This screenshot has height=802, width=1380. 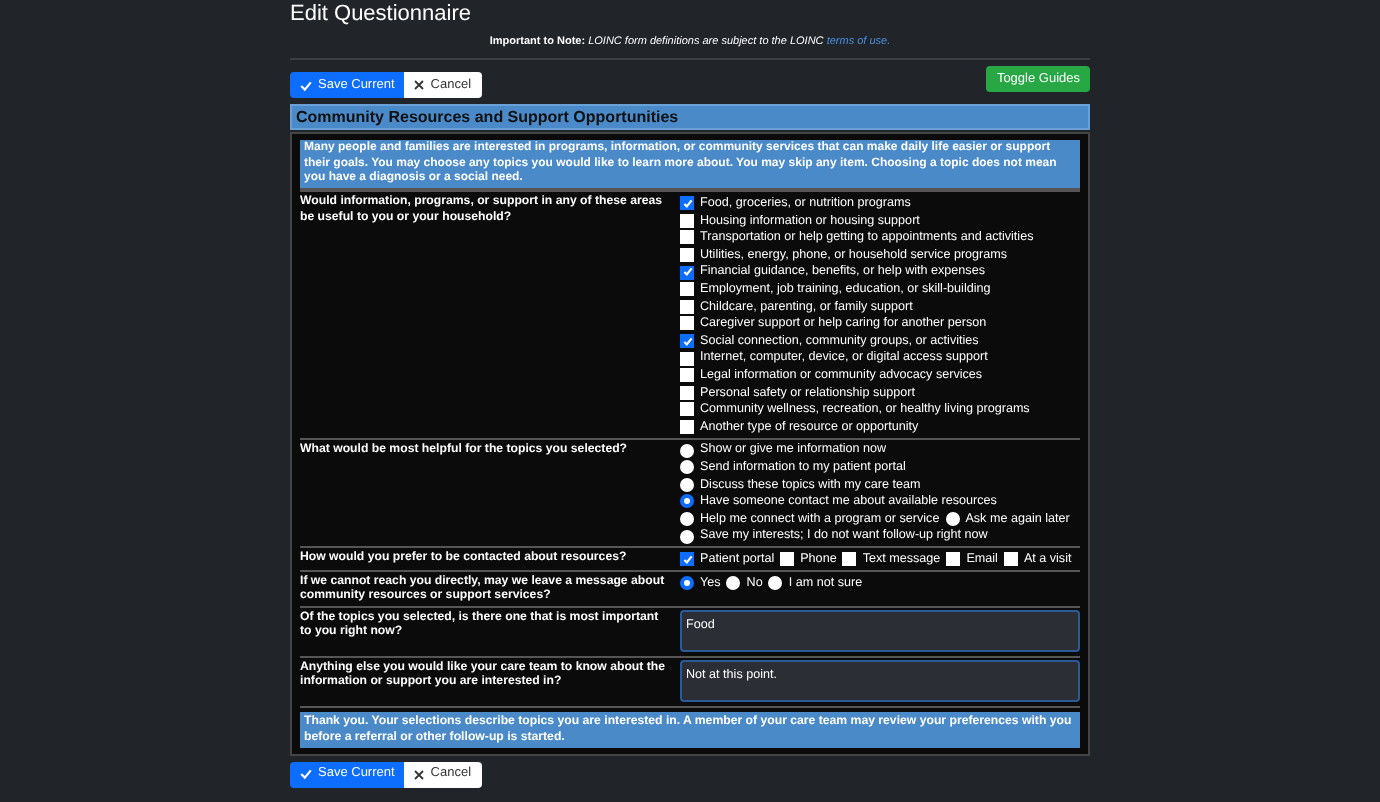 What do you see at coordinates (381, 15) in the screenshot?
I see `page-title: Edit Questionnaire` at bounding box center [381, 15].